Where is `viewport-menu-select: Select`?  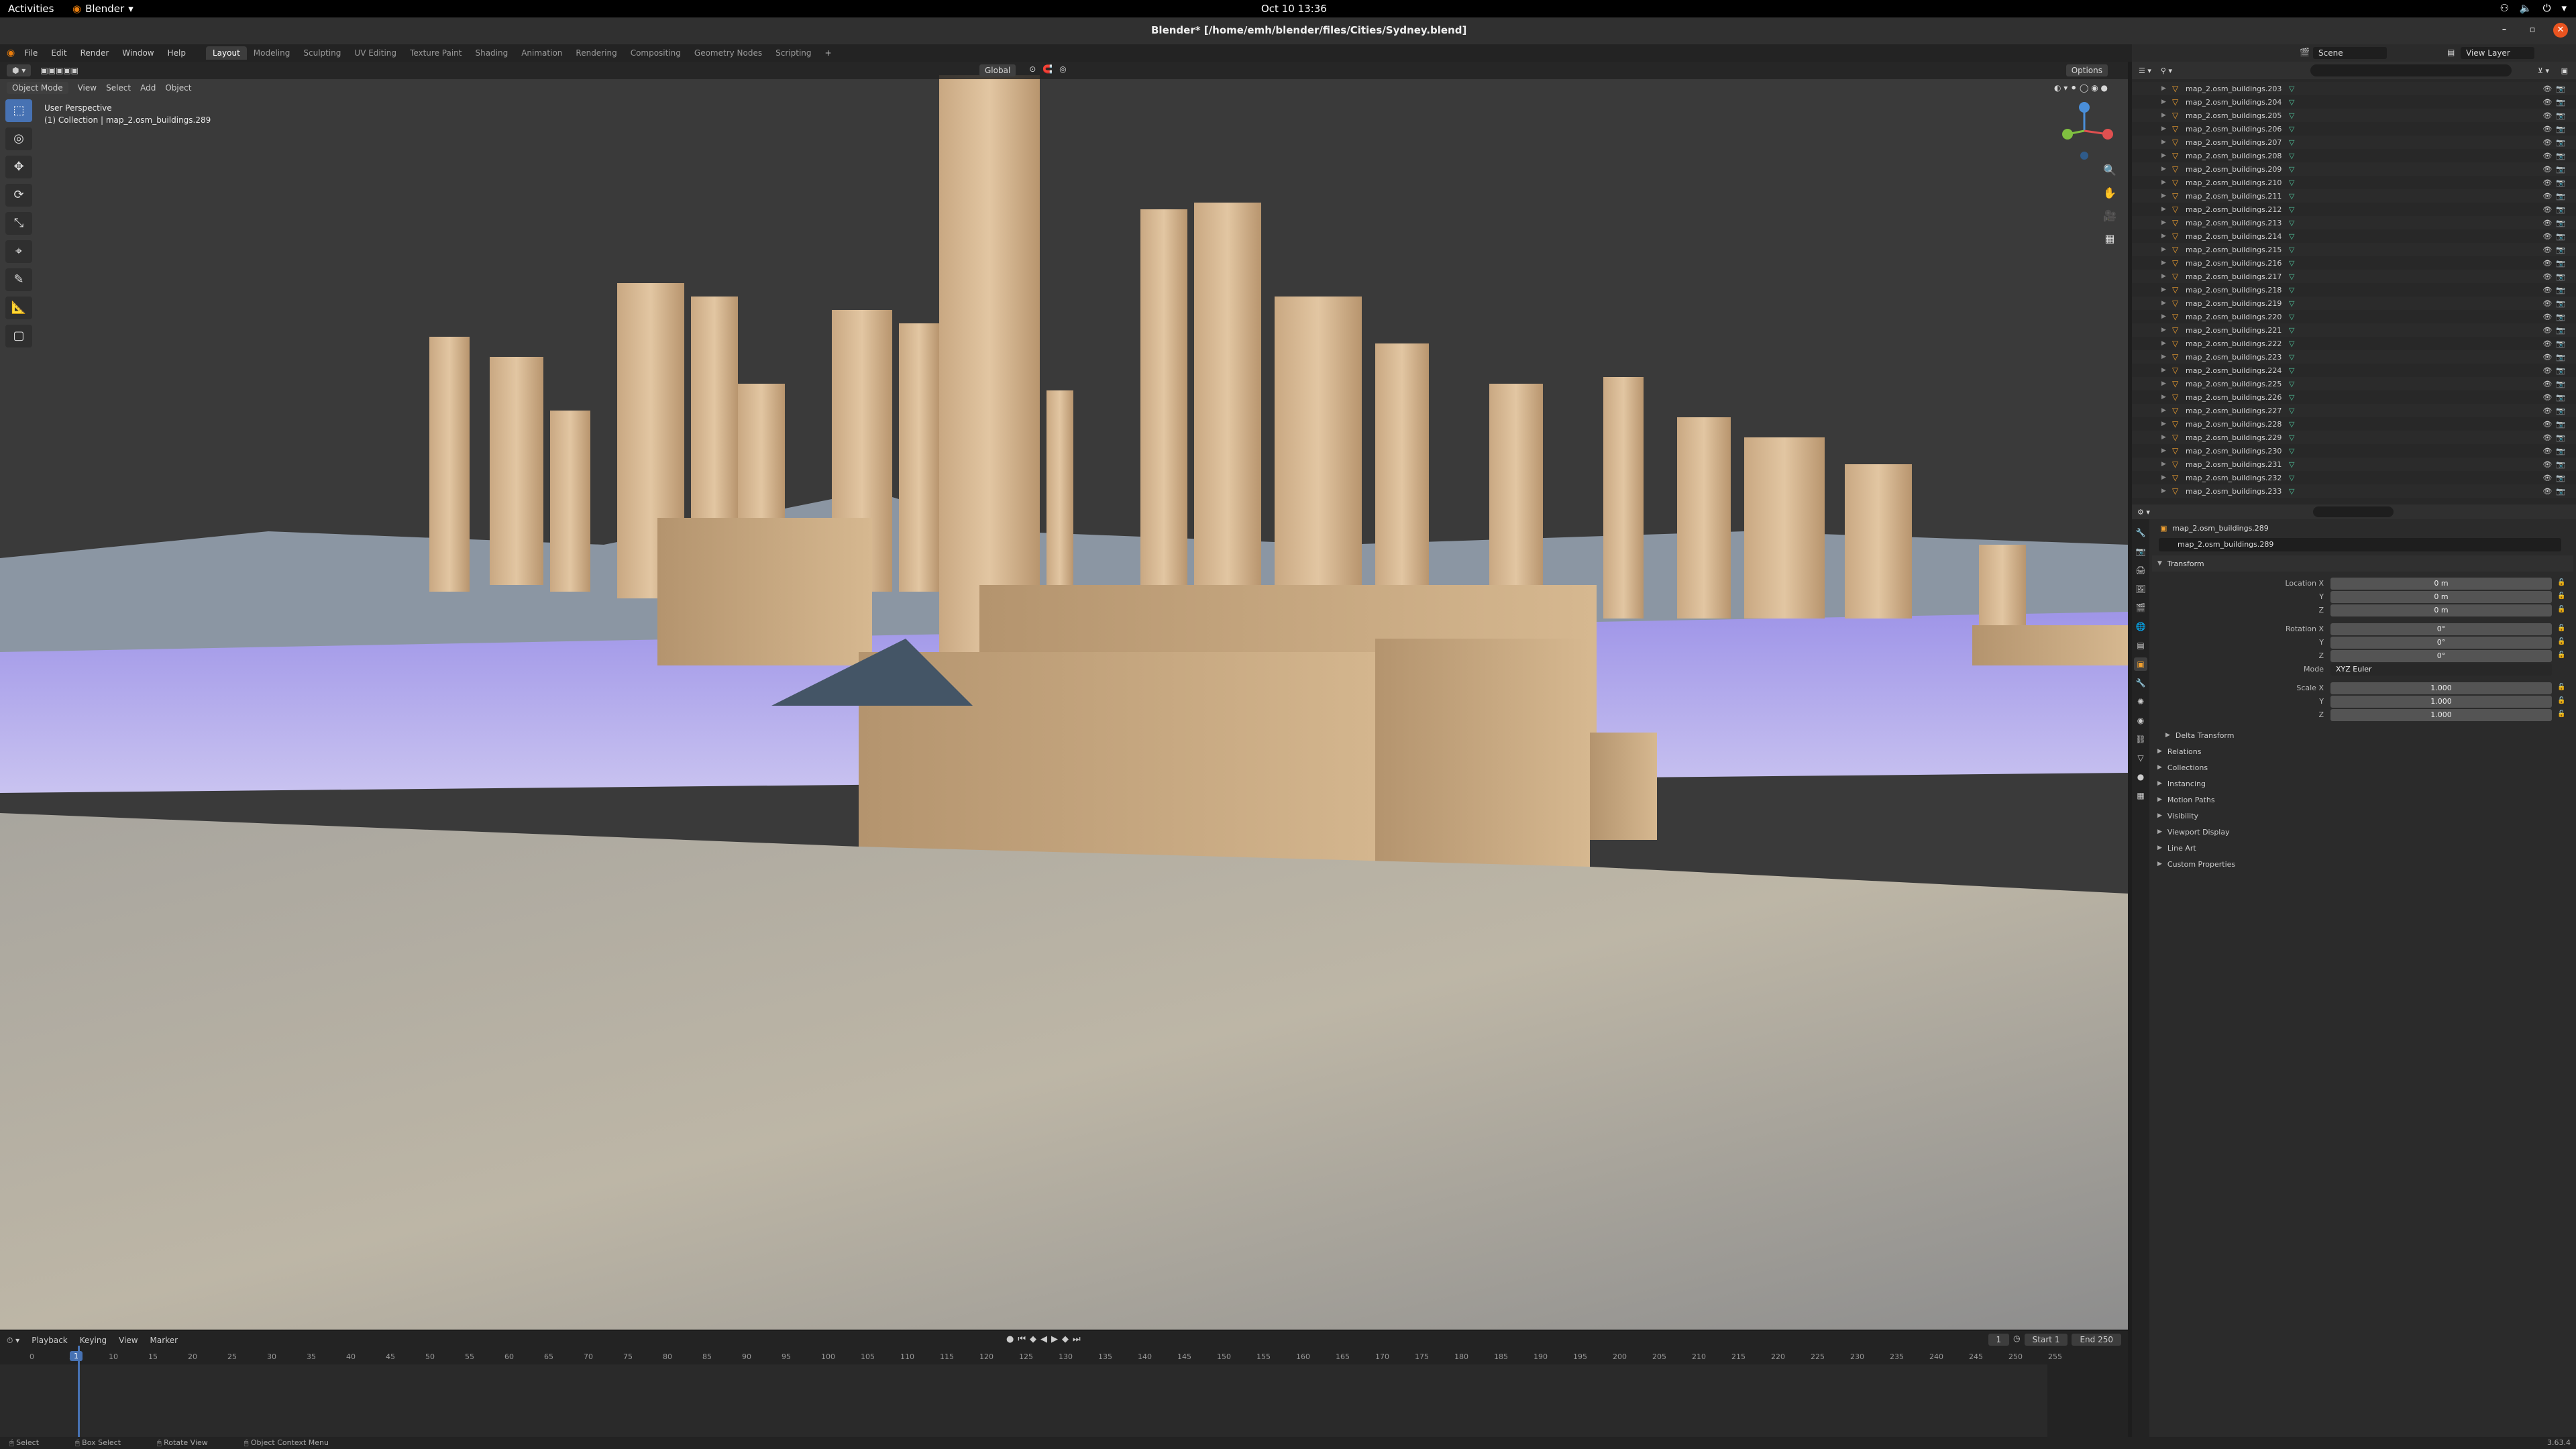
viewport-menu-select: Select is located at coordinates (118, 88).